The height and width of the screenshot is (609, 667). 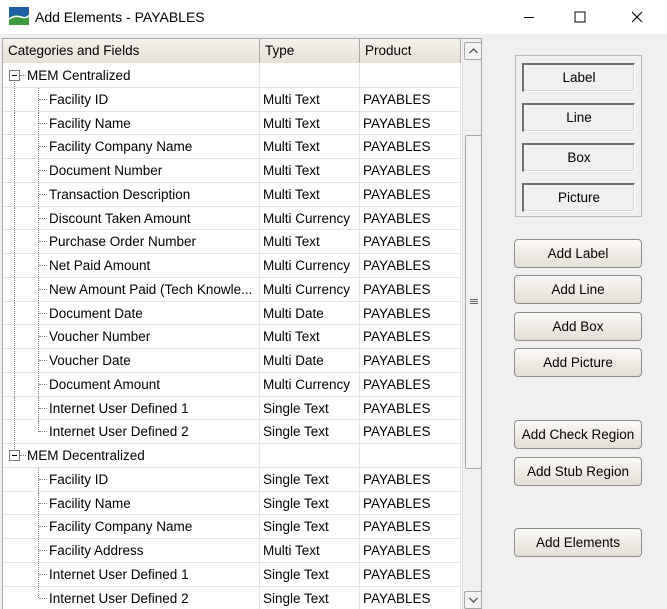 I want to click on field-row: Facility Company Name Multi Text PAYABLES, so click(x=232, y=147).